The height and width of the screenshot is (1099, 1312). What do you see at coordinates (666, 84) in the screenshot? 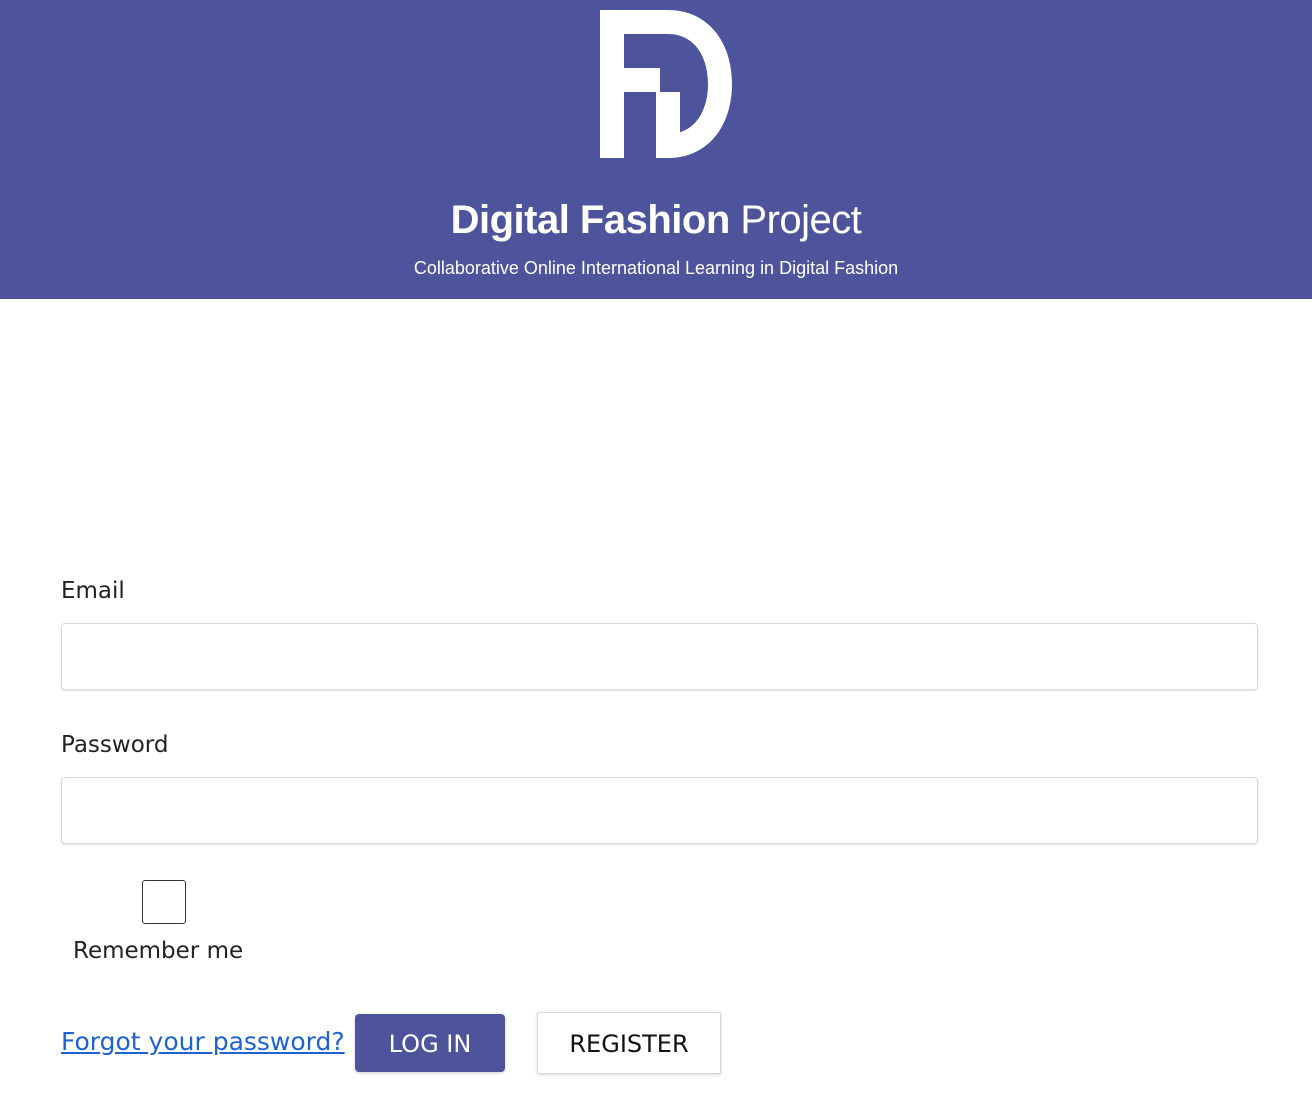
I see `fd-monogram-logo-icon` at bounding box center [666, 84].